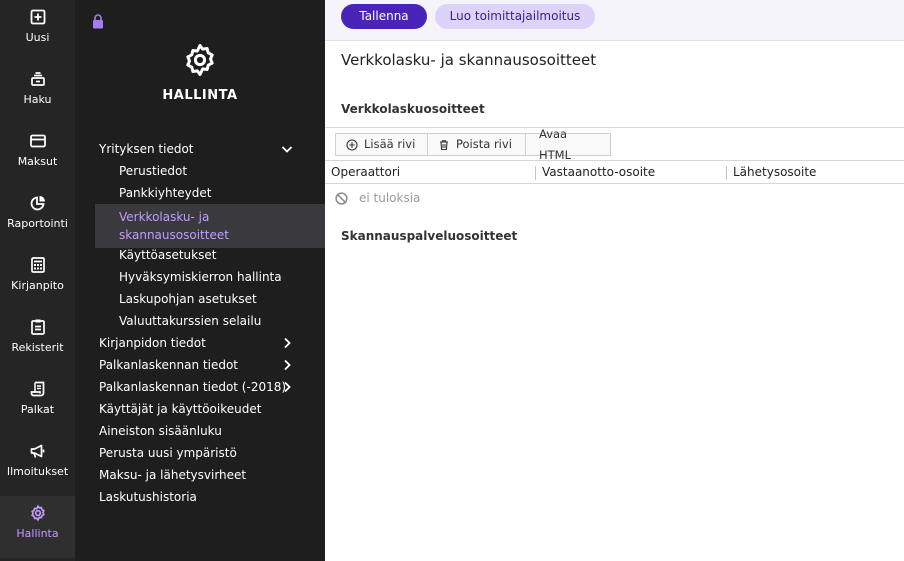 This screenshot has height=561, width=904. I want to click on menu-item-verkkolasku-skannausosoitteet: Verkkolasku- ja skannausosoitteet, so click(210, 226).